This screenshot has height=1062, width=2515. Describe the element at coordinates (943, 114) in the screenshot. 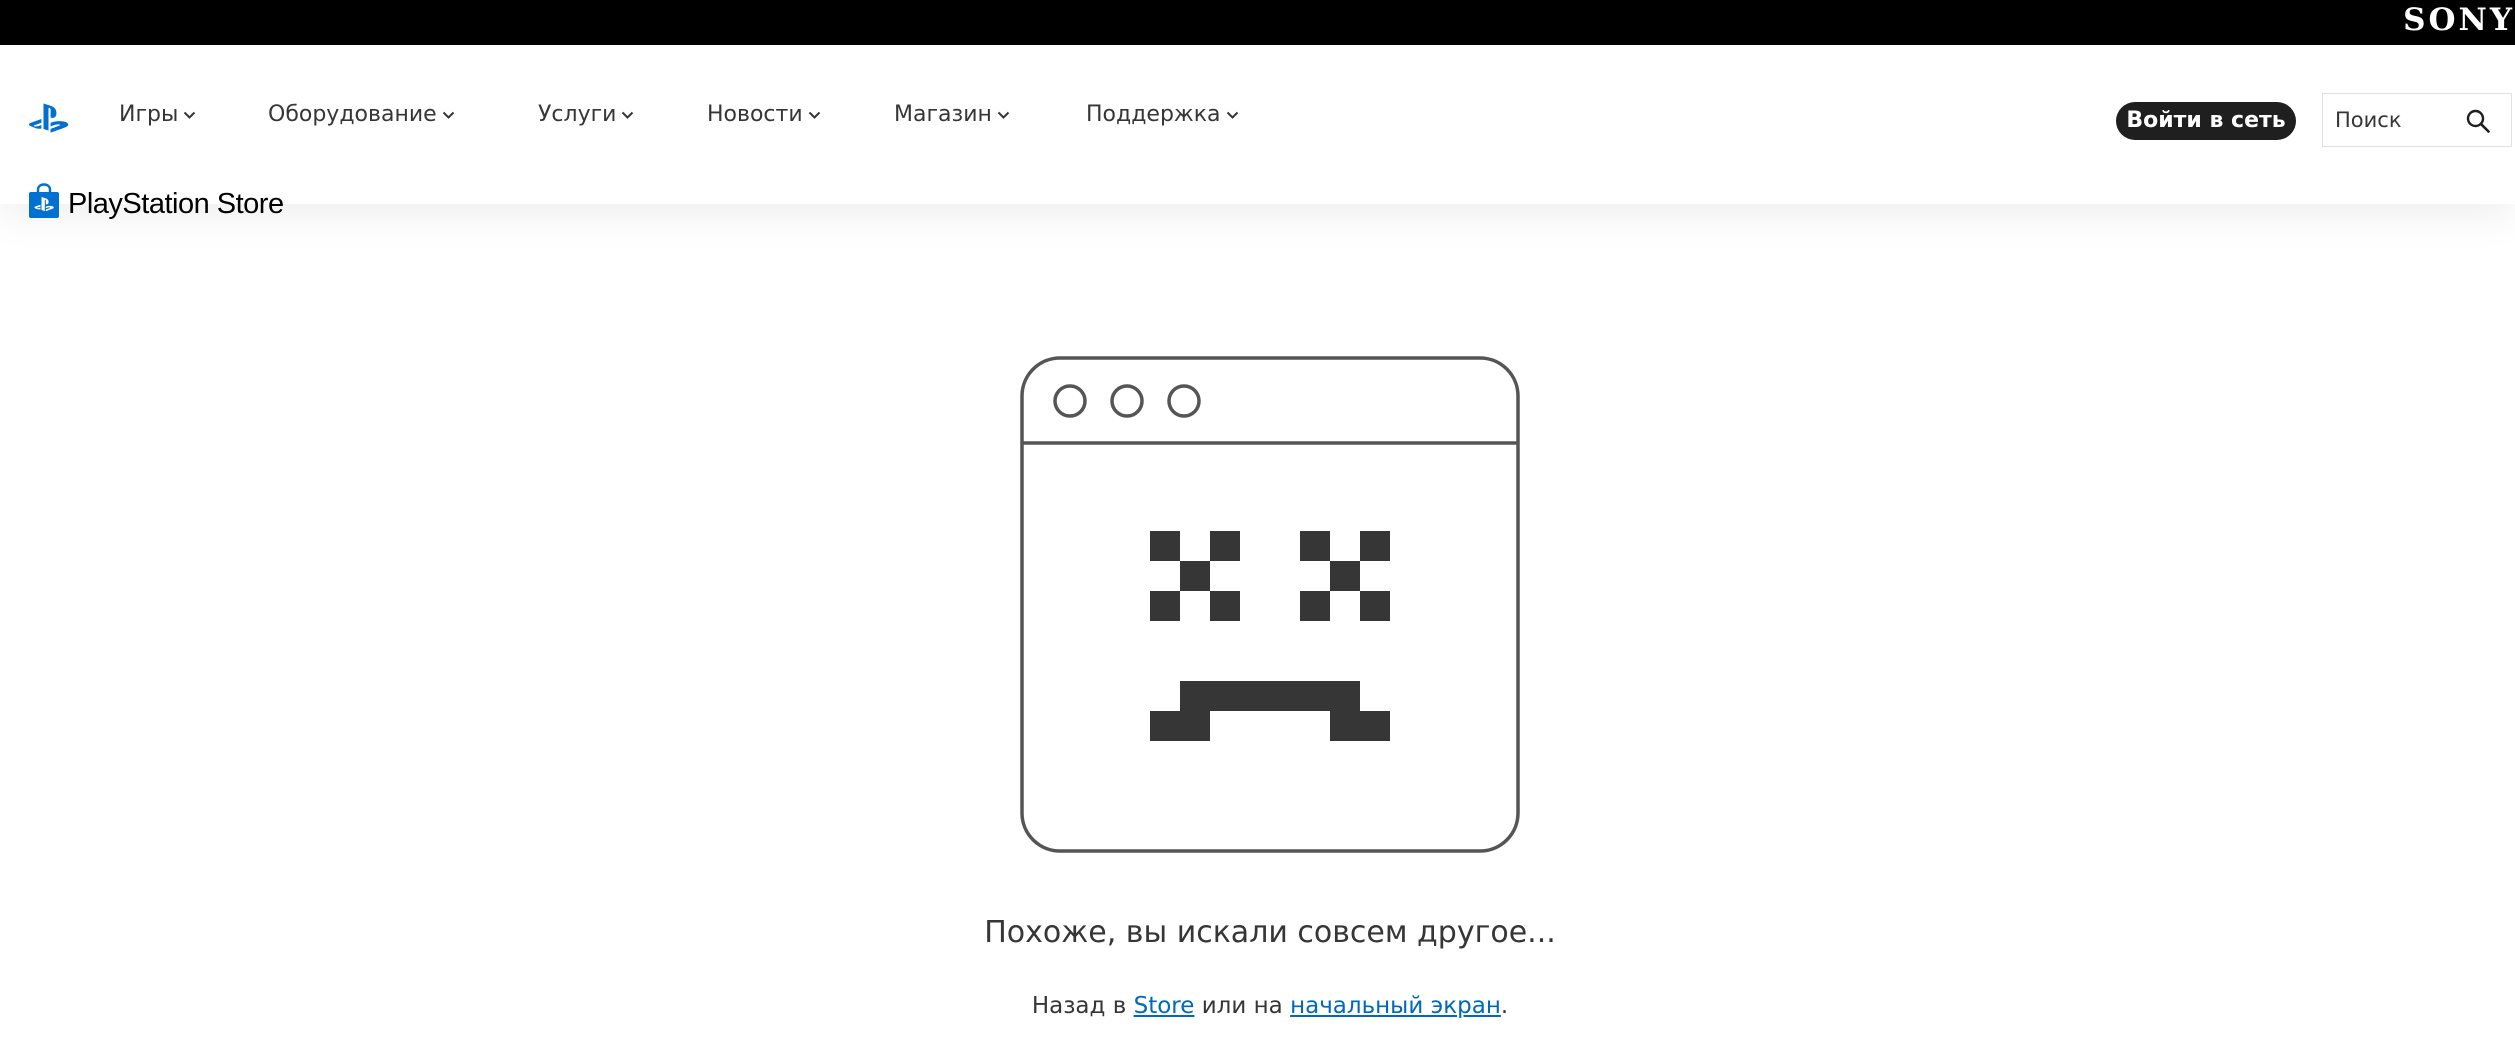

I see `nav-item-label: Магазин` at that location.